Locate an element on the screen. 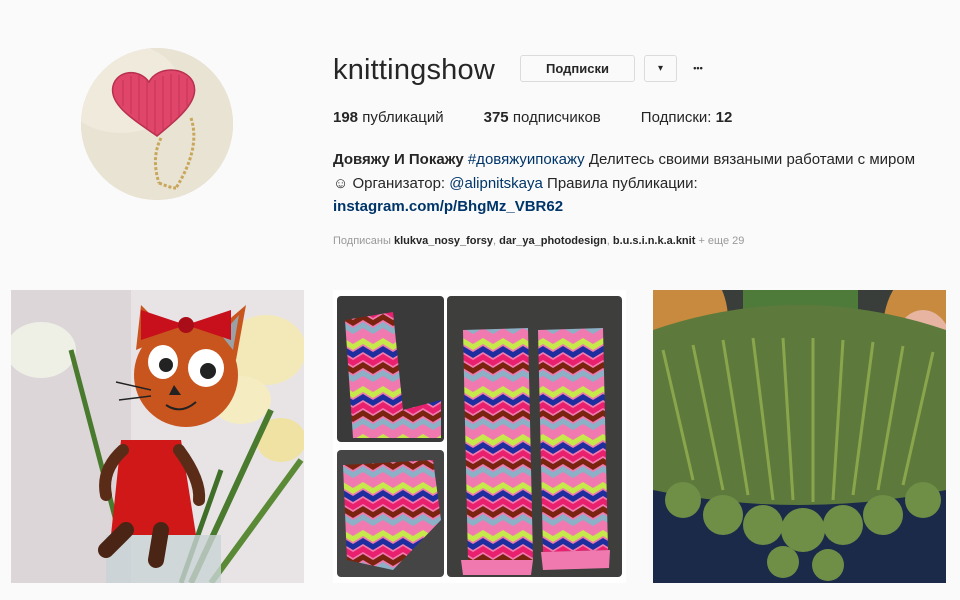 Image resolution: width=960 pixels, height=600 pixels. heart-brooch-icon is located at coordinates (157, 124).